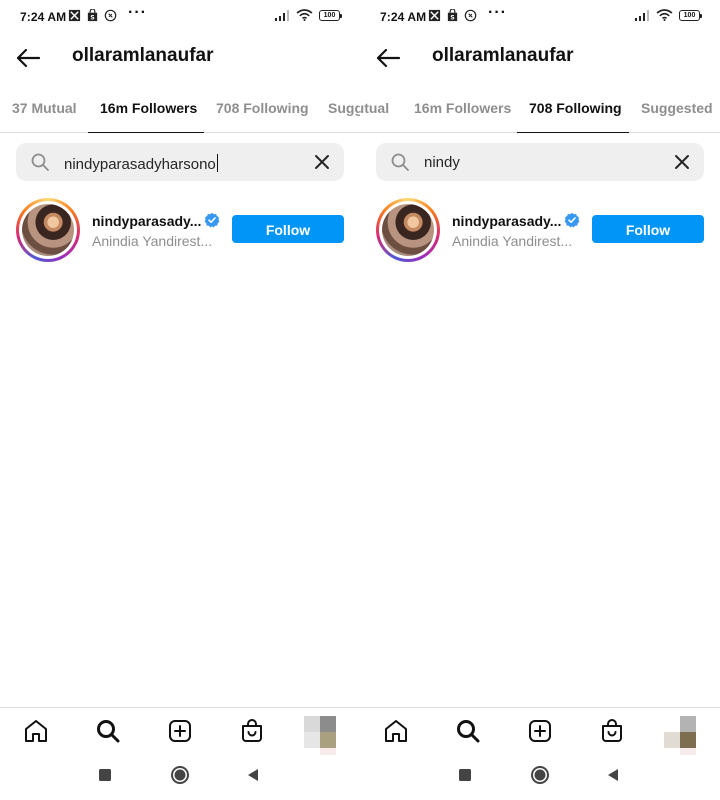 The image size is (720, 800). Describe the element at coordinates (540, 162) in the screenshot. I see `search-field: nindy` at that location.